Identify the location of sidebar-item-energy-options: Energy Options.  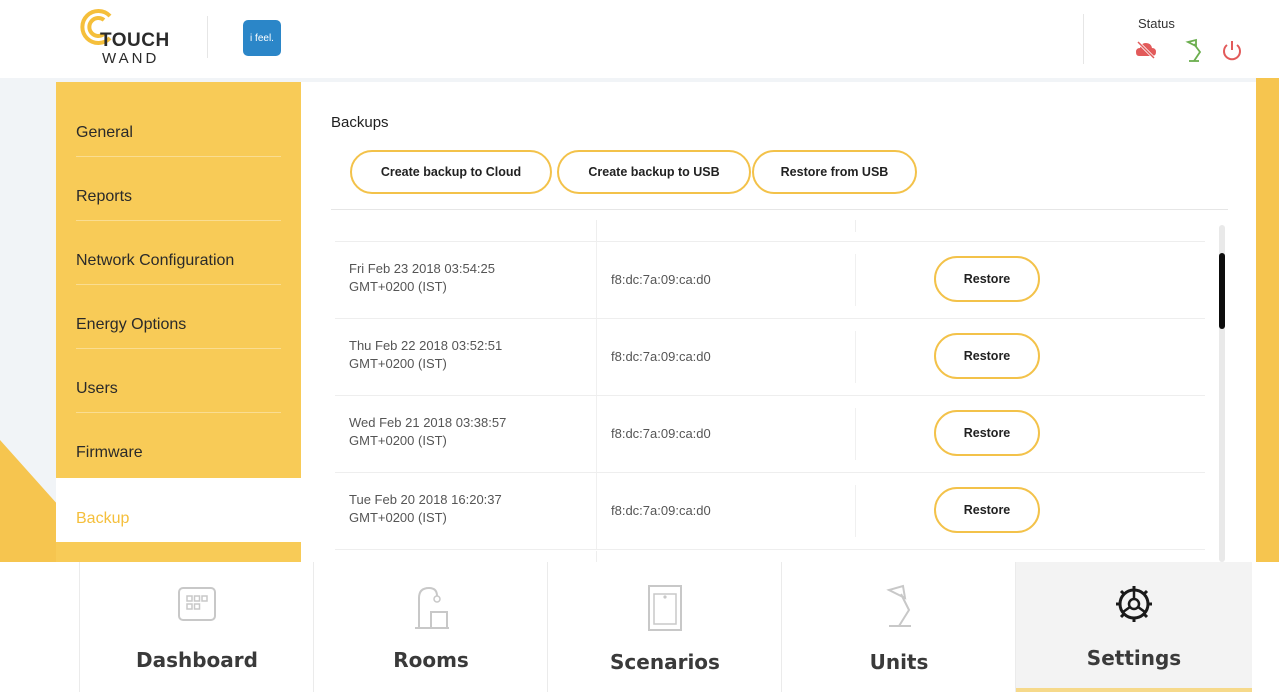
(178, 316).